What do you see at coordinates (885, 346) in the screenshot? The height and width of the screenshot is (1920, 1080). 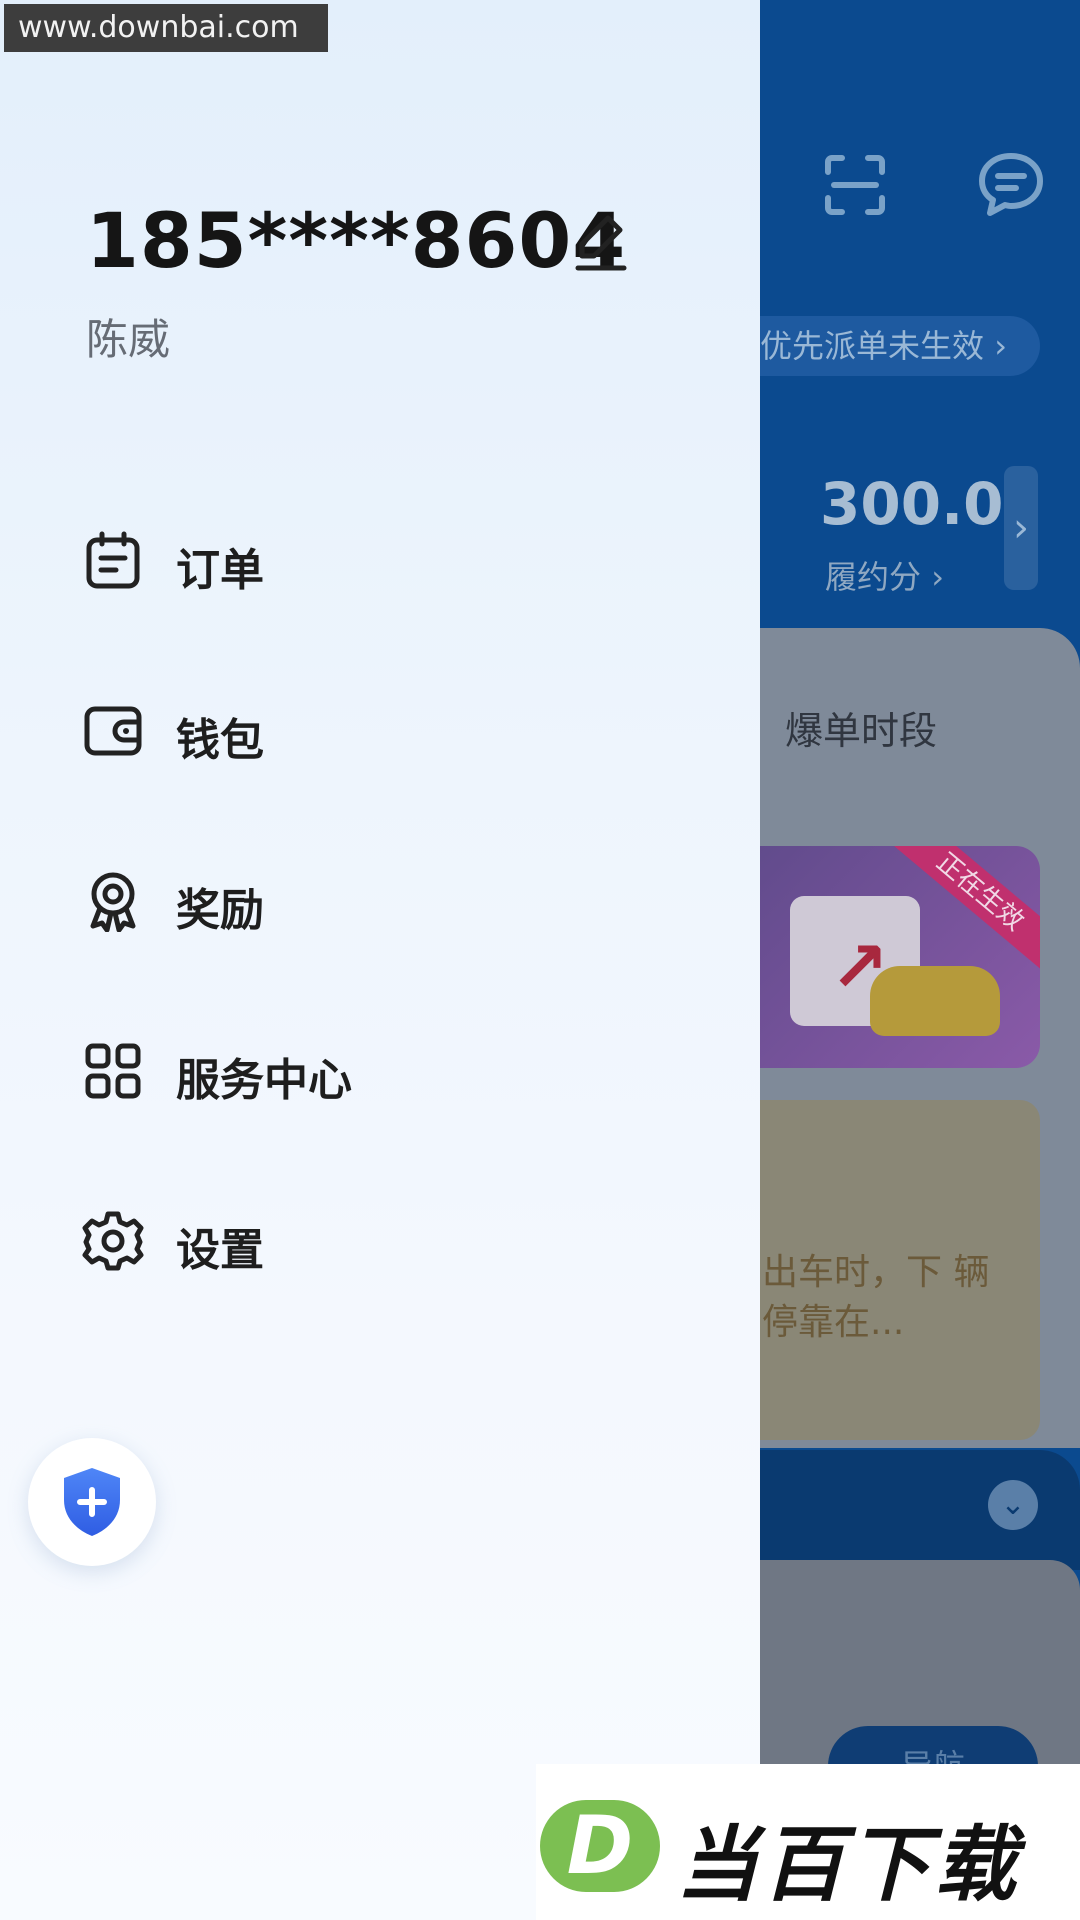 I see `priority-dispatch-pill: 优先派单未生效 ›` at bounding box center [885, 346].